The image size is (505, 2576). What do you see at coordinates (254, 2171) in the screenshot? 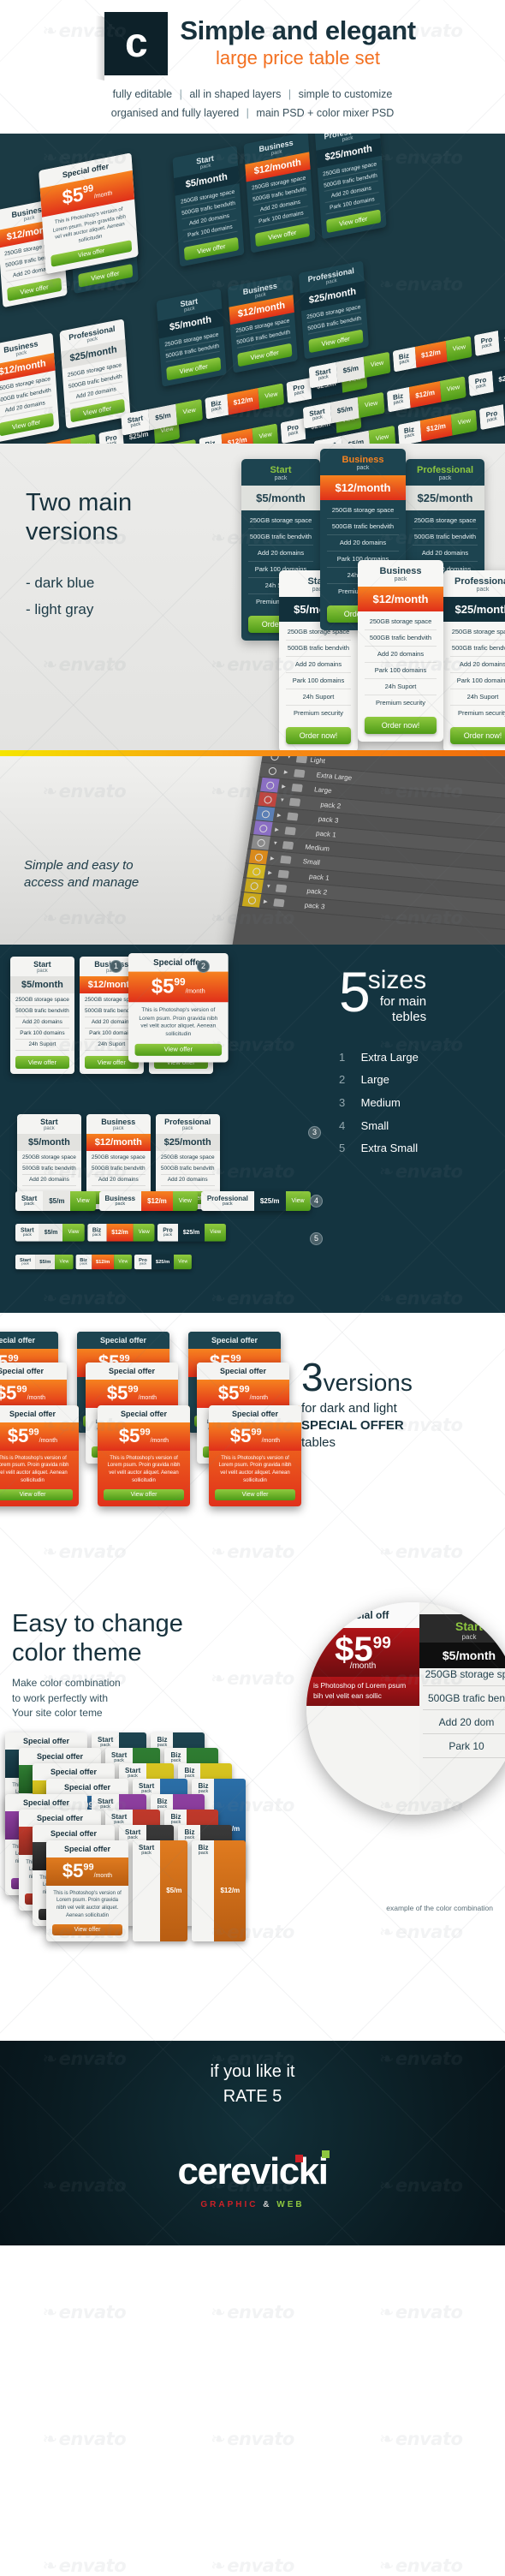
I see `brand-logo: cerevicki` at bounding box center [254, 2171].